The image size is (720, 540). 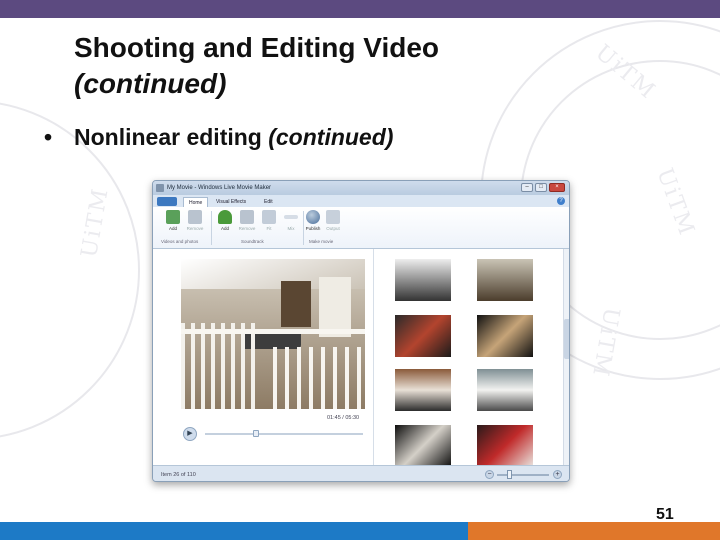 I want to click on help-icon: ?, so click(x=561, y=201).